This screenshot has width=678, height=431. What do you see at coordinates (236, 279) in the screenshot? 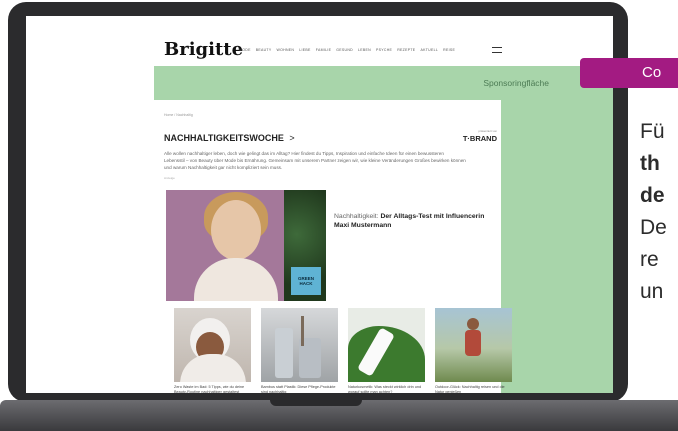
I see `hero-figure-body` at bounding box center [236, 279].